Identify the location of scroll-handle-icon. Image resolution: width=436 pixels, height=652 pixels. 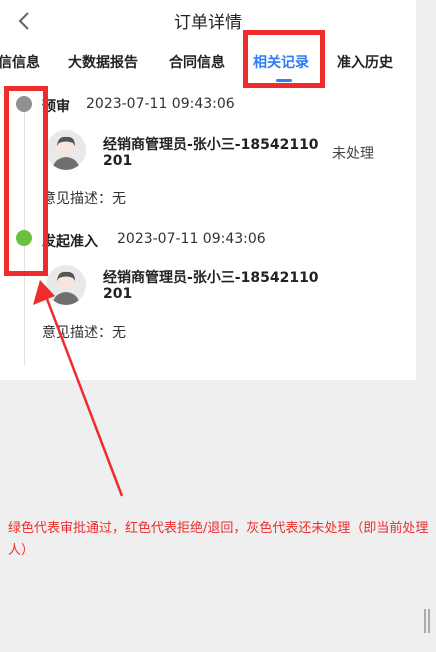
(427, 621).